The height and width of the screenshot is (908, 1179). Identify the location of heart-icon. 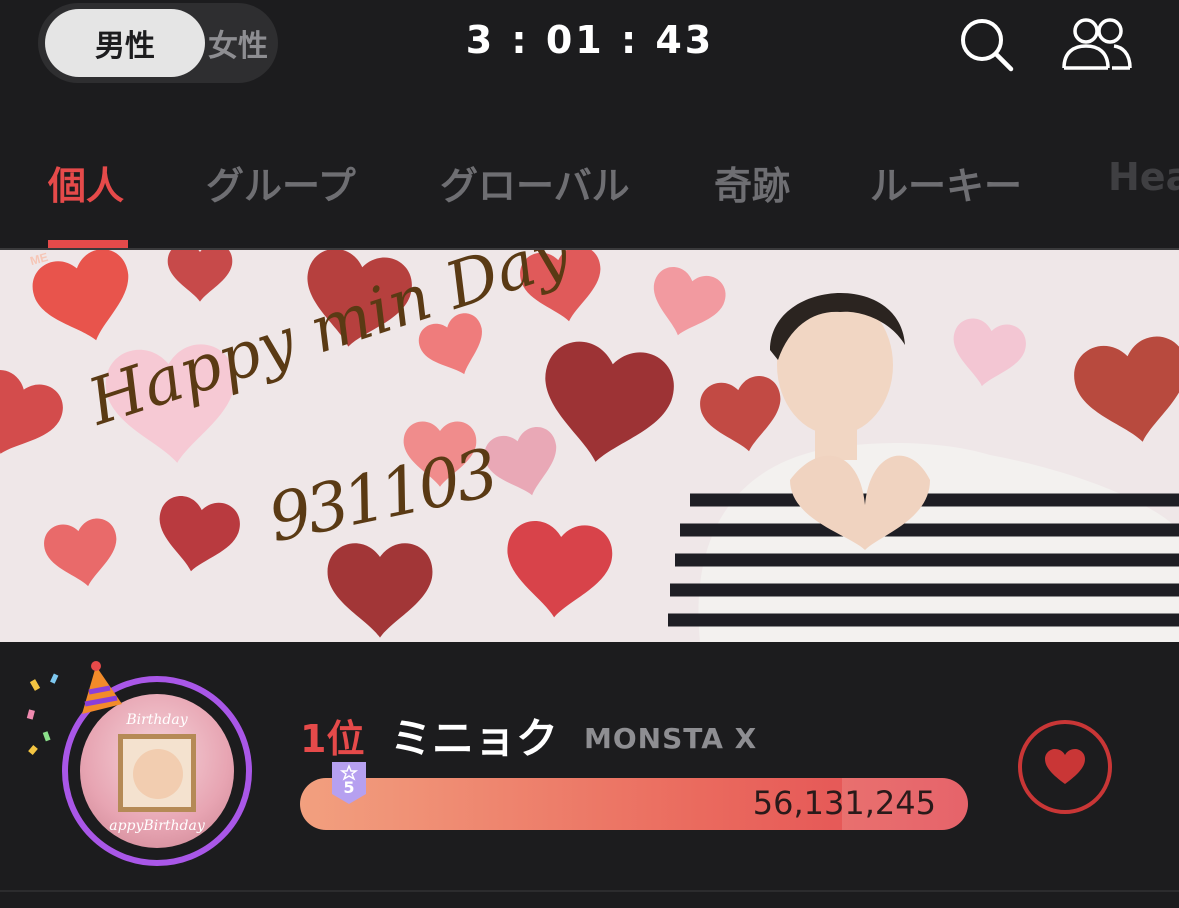
(1065, 766).